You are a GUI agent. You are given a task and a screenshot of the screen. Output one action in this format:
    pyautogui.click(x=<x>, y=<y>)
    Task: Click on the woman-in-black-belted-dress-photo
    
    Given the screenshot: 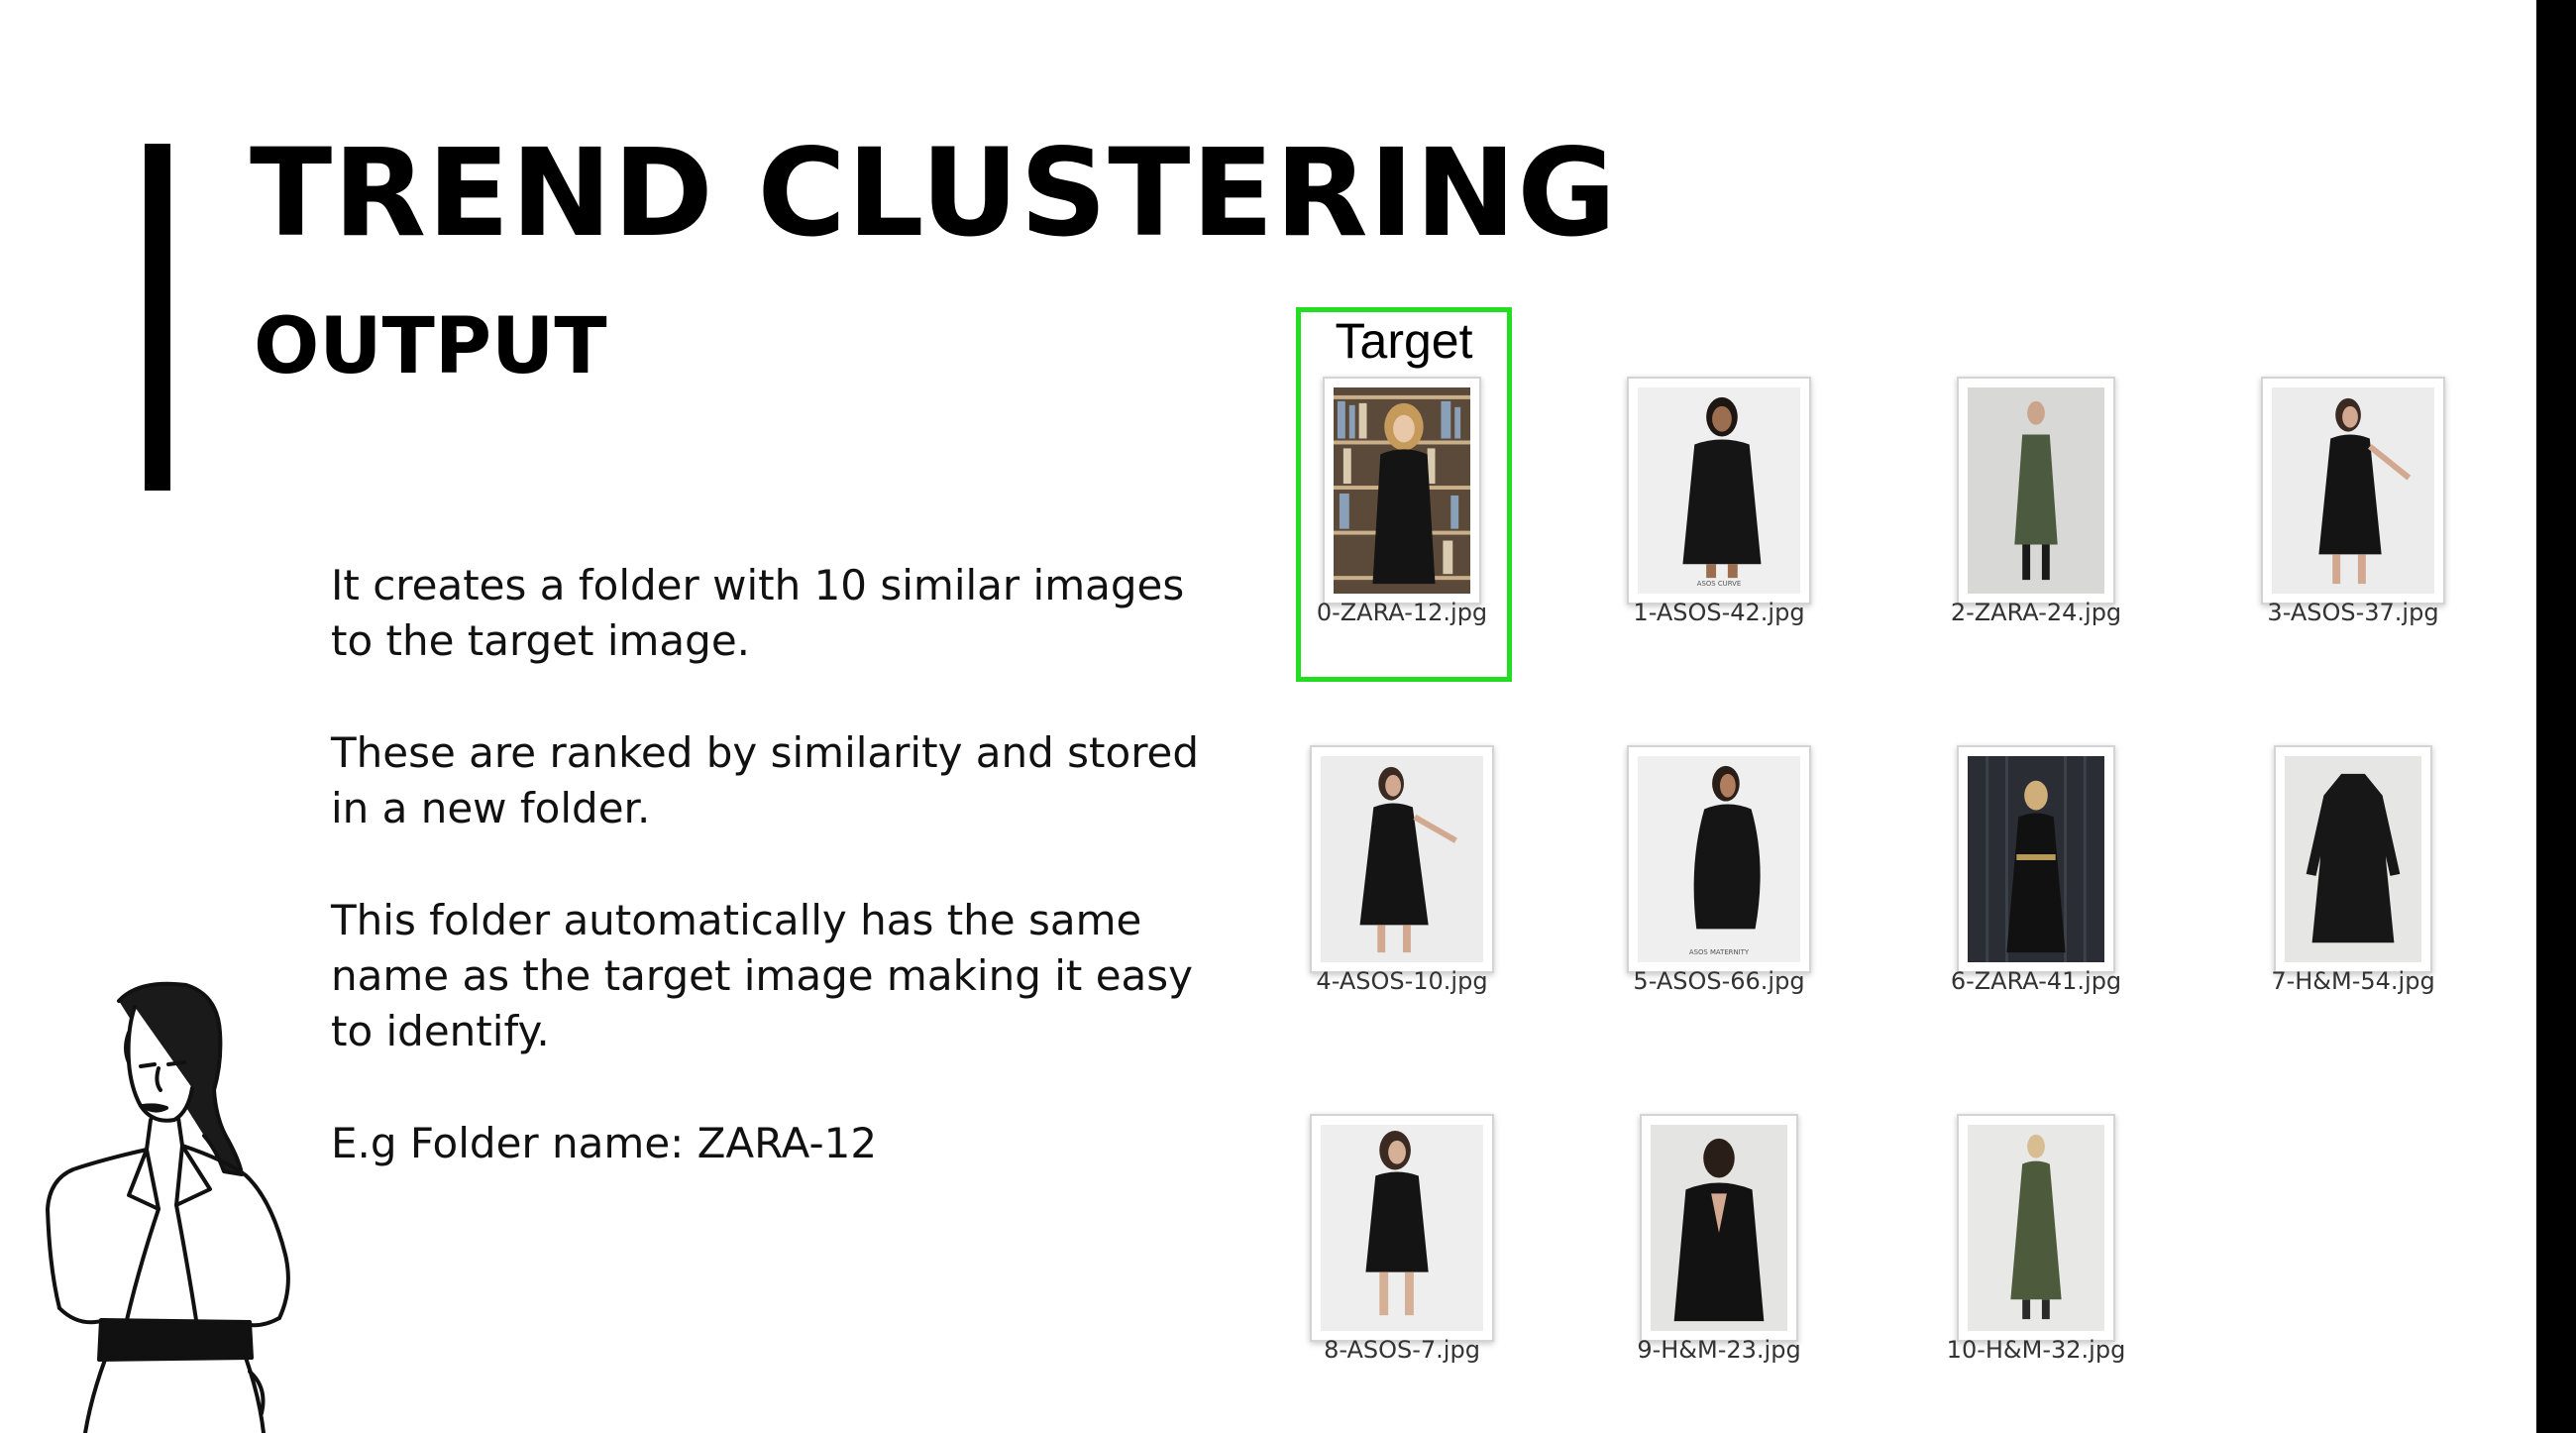 What is the action you would take?
    pyautogui.click(x=2036, y=859)
    